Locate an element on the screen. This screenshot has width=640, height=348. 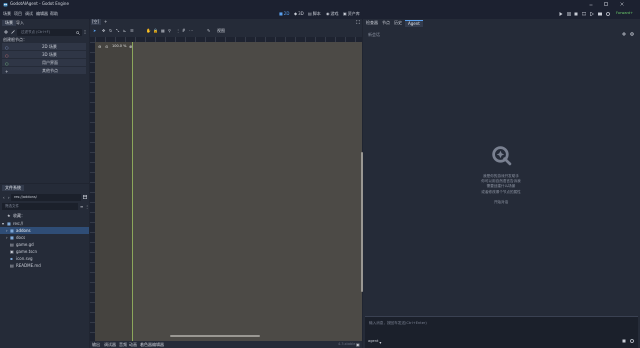
path-field: res://addons/ is located at coordinates (46, 197).